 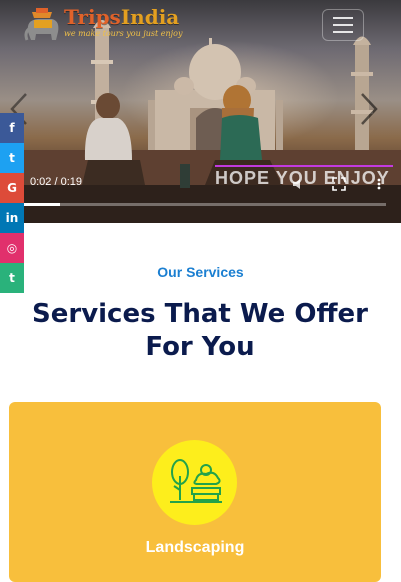 I want to click on facebook-icon: f, so click(x=12, y=128).